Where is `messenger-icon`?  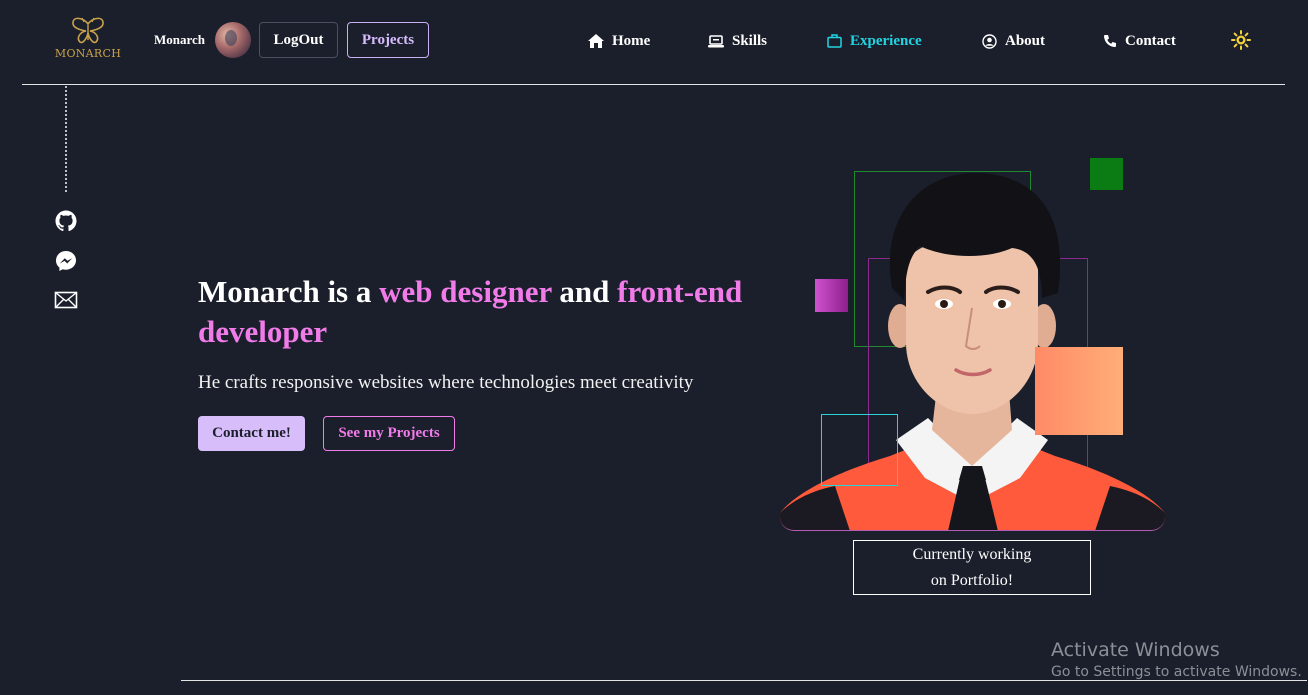
messenger-icon is located at coordinates (66, 261).